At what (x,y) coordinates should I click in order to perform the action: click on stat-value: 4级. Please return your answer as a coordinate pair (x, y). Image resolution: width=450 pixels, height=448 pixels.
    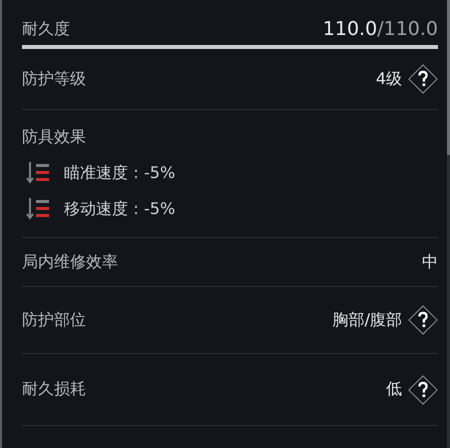
    Looking at the image, I should click on (389, 79).